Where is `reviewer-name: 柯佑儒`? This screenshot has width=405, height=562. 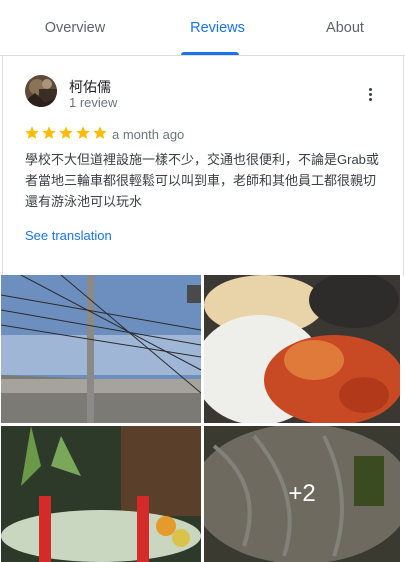
reviewer-name: 柯佑儒 is located at coordinates (90, 87).